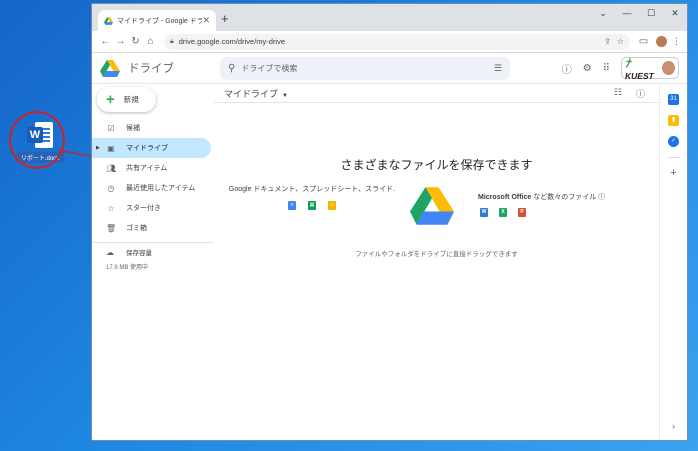 The image size is (698, 451). I want to click on drag-drop-hint: ファイルやフォルダをドライブに直接ドラッグできます, so click(436, 254).